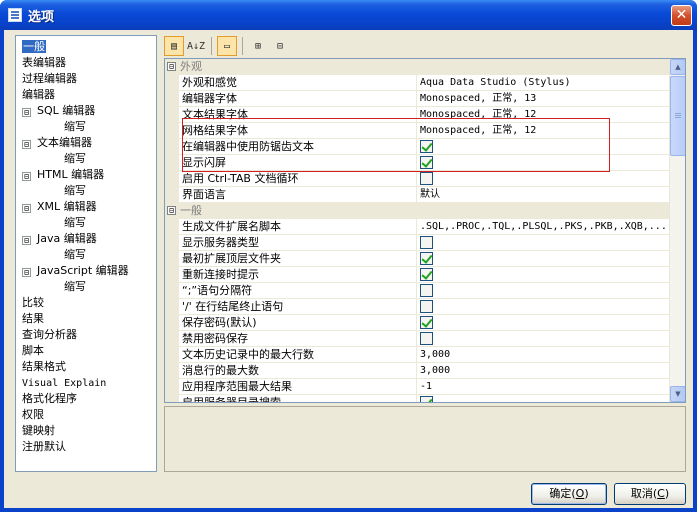  Describe the element at coordinates (86, 47) in the screenshot. I see `tree-item: 一般` at that location.